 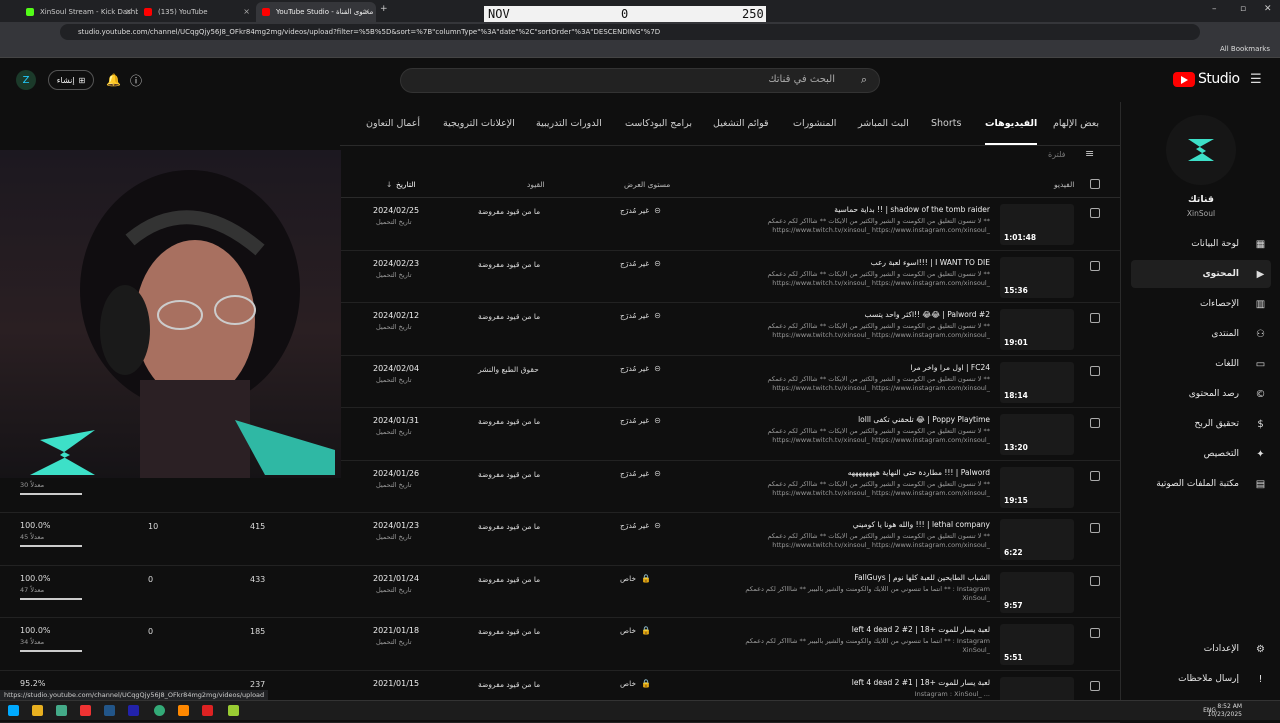 What do you see at coordinates (730, 156) in the screenshot?
I see `filter-bar: ≡ فلترة` at bounding box center [730, 156].